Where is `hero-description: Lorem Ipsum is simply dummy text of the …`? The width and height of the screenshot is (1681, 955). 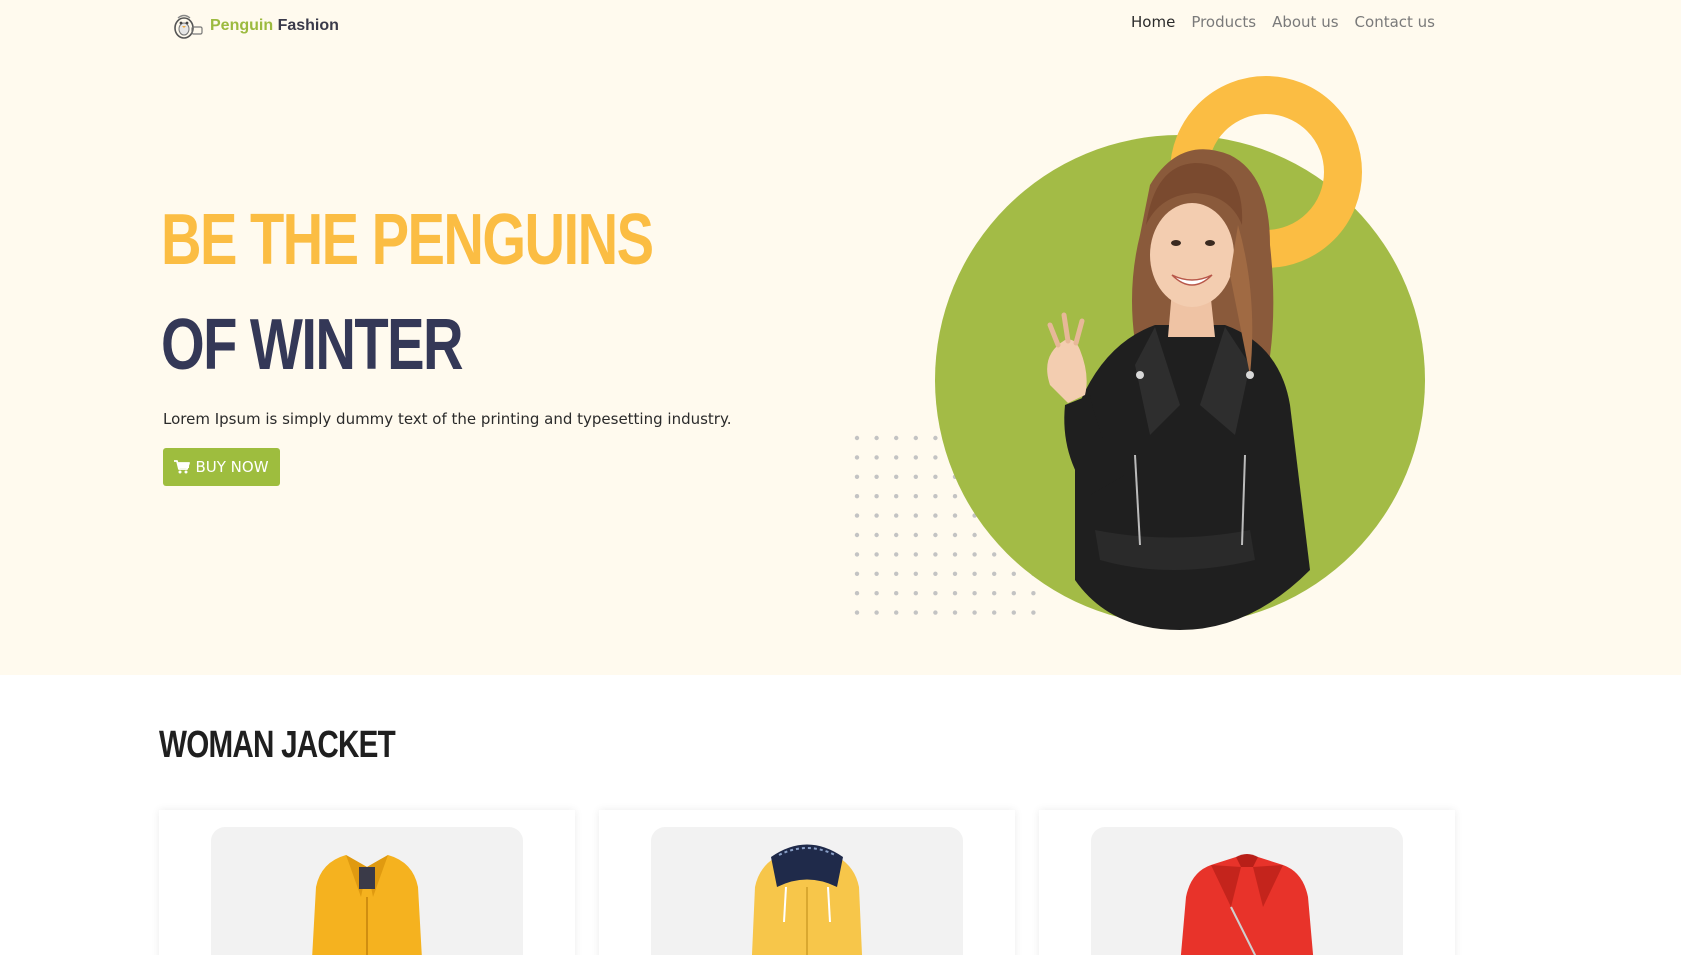
hero-description: Lorem Ipsum is simply dummy text of the … is located at coordinates (447, 419).